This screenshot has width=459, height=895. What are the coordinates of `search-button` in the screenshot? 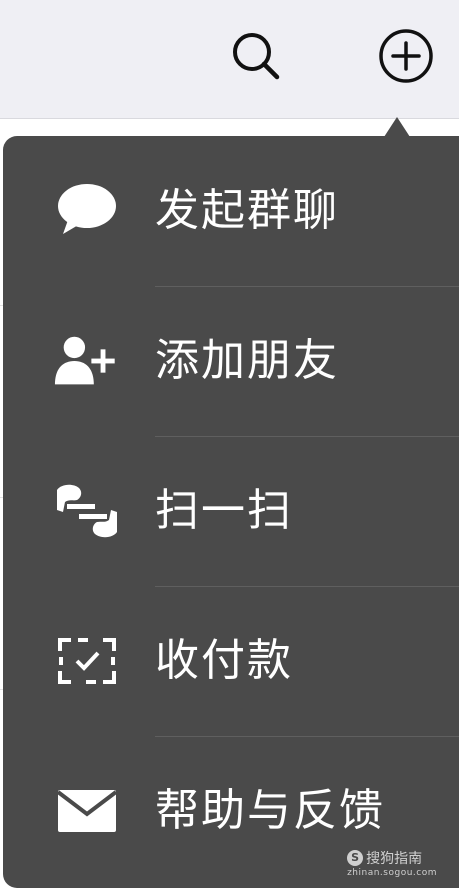 It's located at (256, 56).